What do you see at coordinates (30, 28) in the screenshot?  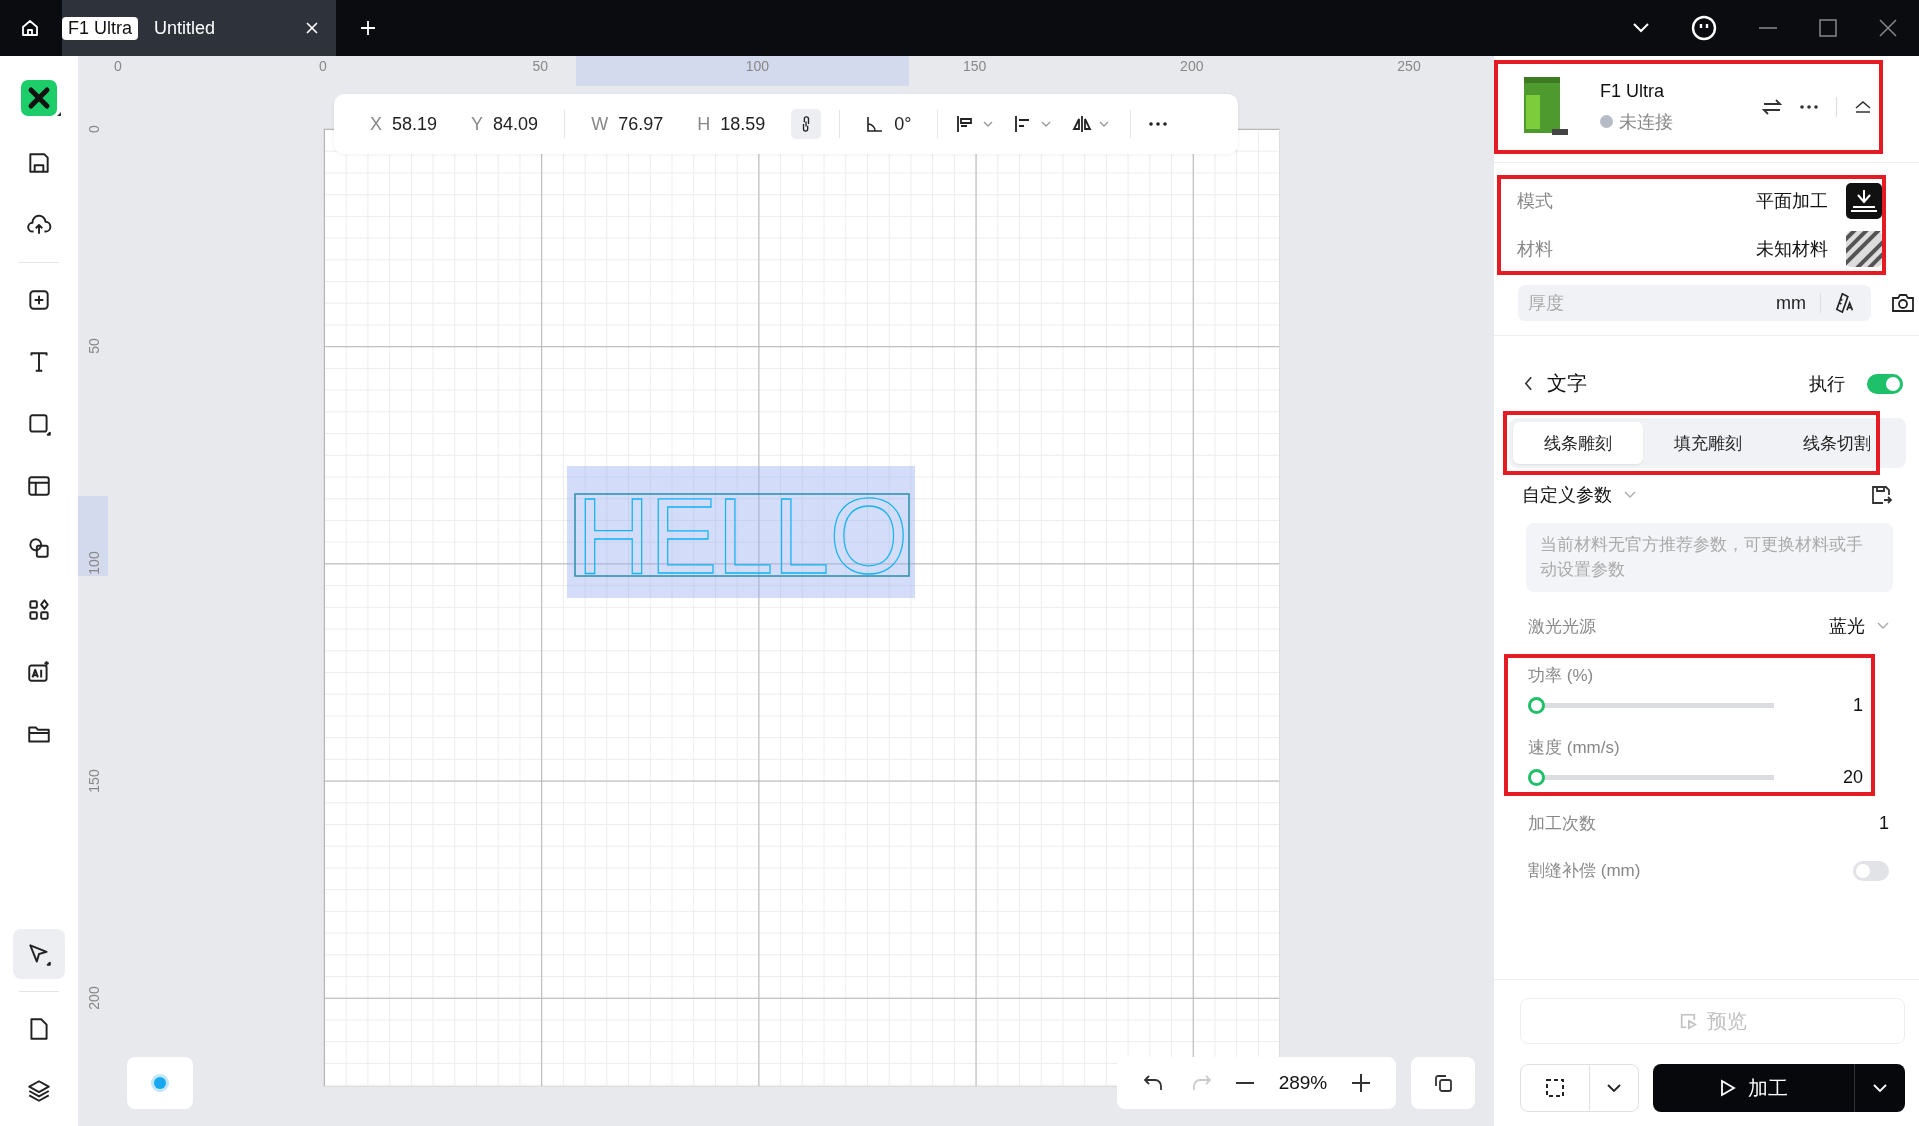 I see `home-icon` at bounding box center [30, 28].